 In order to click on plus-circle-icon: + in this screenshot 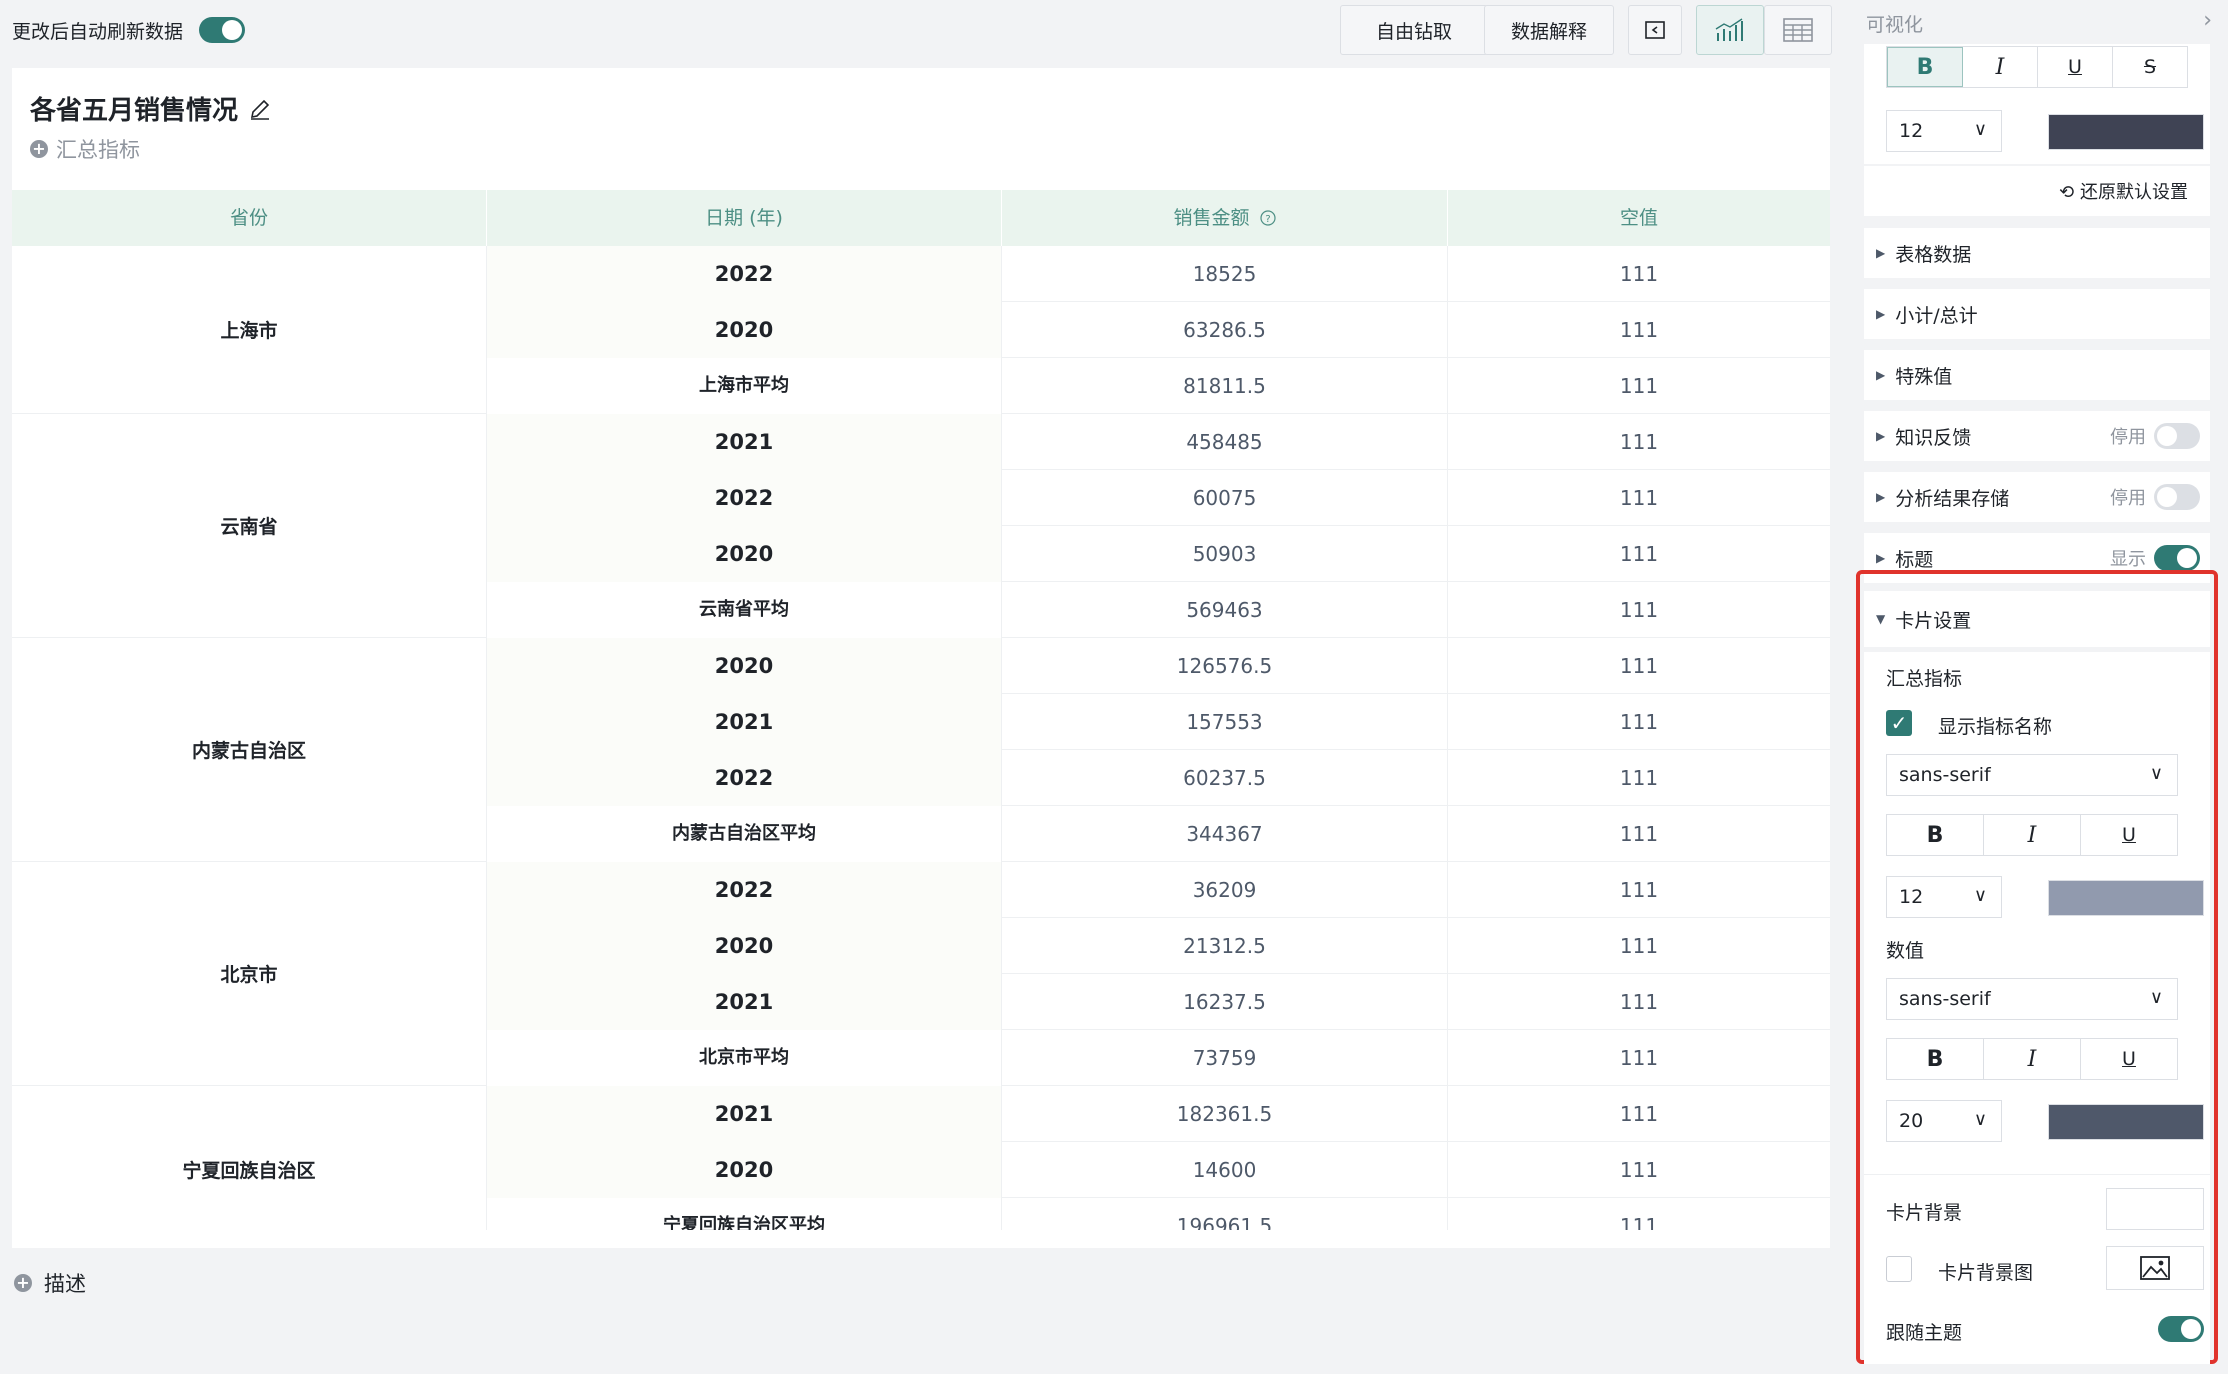, I will do `click(39, 149)`.